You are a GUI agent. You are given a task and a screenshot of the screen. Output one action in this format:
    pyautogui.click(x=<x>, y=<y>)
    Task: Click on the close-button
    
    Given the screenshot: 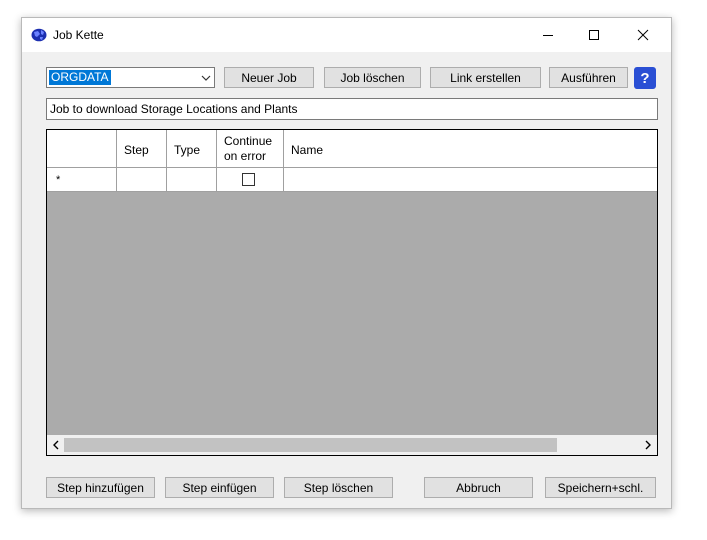 What is the action you would take?
    pyautogui.click(x=643, y=35)
    